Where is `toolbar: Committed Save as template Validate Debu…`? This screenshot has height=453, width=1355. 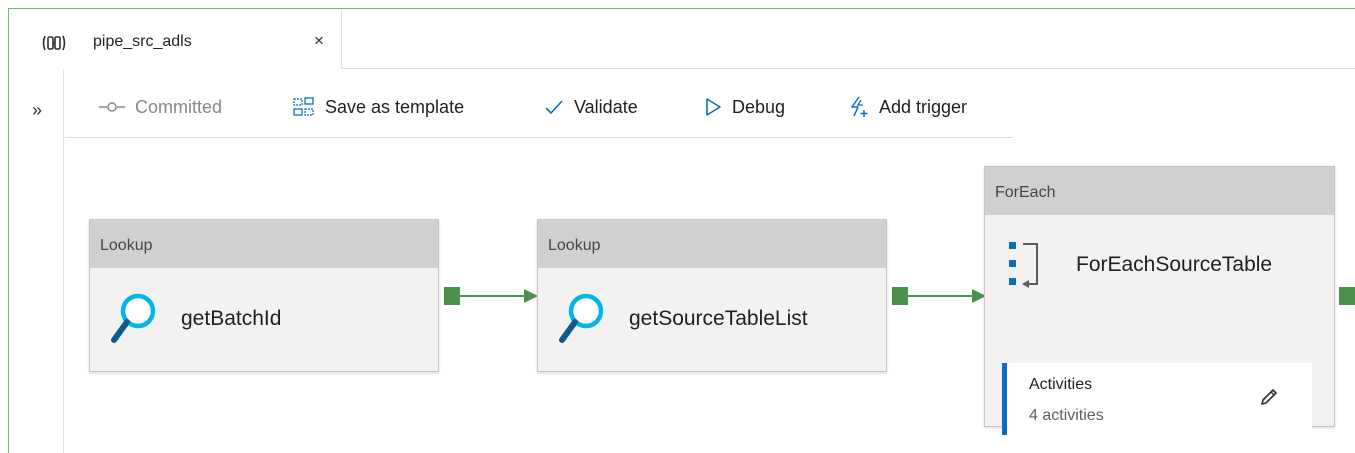
toolbar: Committed Save as template Validate Debu… is located at coordinates (539, 103).